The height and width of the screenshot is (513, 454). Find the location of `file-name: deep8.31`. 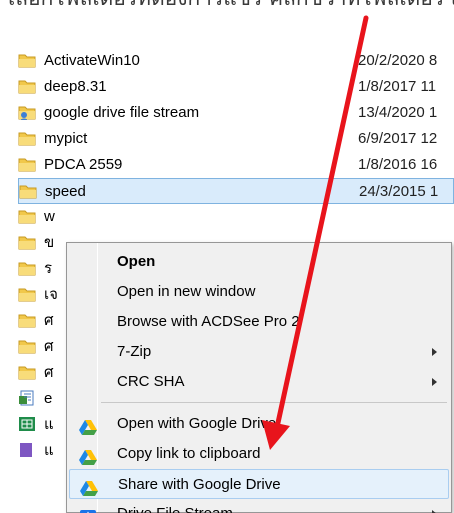

file-name: deep8.31 is located at coordinates (75, 86).